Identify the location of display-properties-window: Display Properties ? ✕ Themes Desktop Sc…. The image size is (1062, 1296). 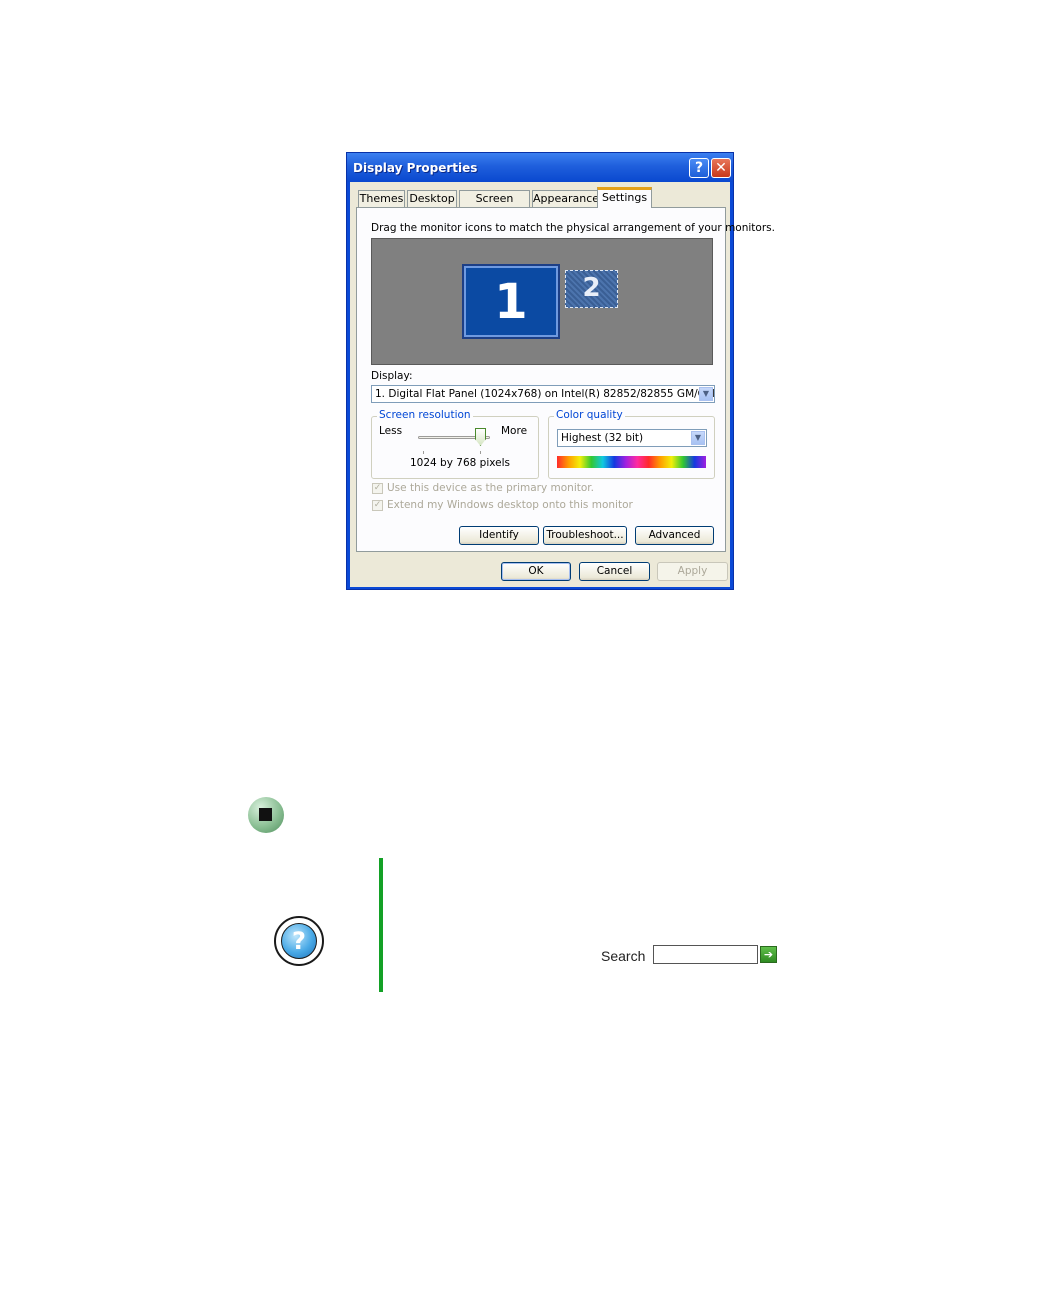
(560, 371).